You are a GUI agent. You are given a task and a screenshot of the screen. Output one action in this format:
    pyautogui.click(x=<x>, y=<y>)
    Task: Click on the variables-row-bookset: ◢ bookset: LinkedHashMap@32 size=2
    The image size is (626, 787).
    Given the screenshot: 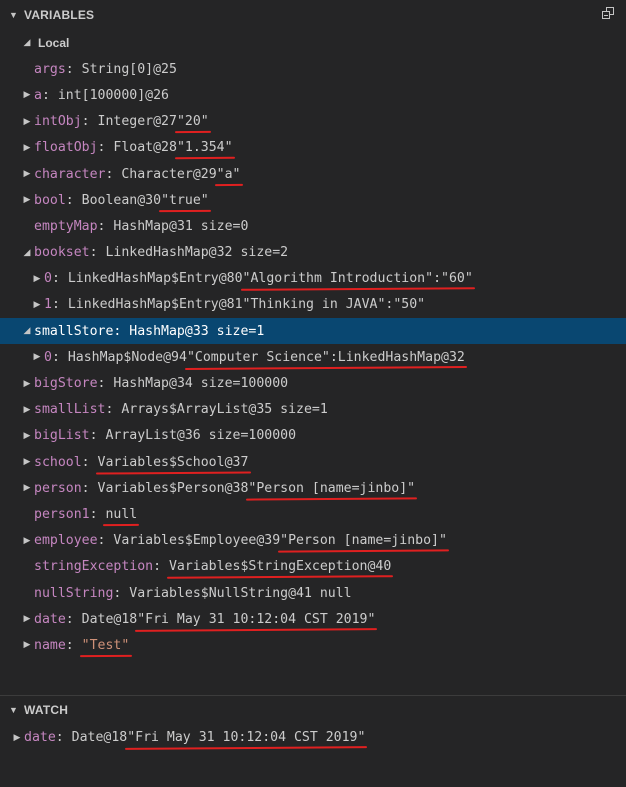 What is the action you would take?
    pyautogui.click(x=313, y=253)
    